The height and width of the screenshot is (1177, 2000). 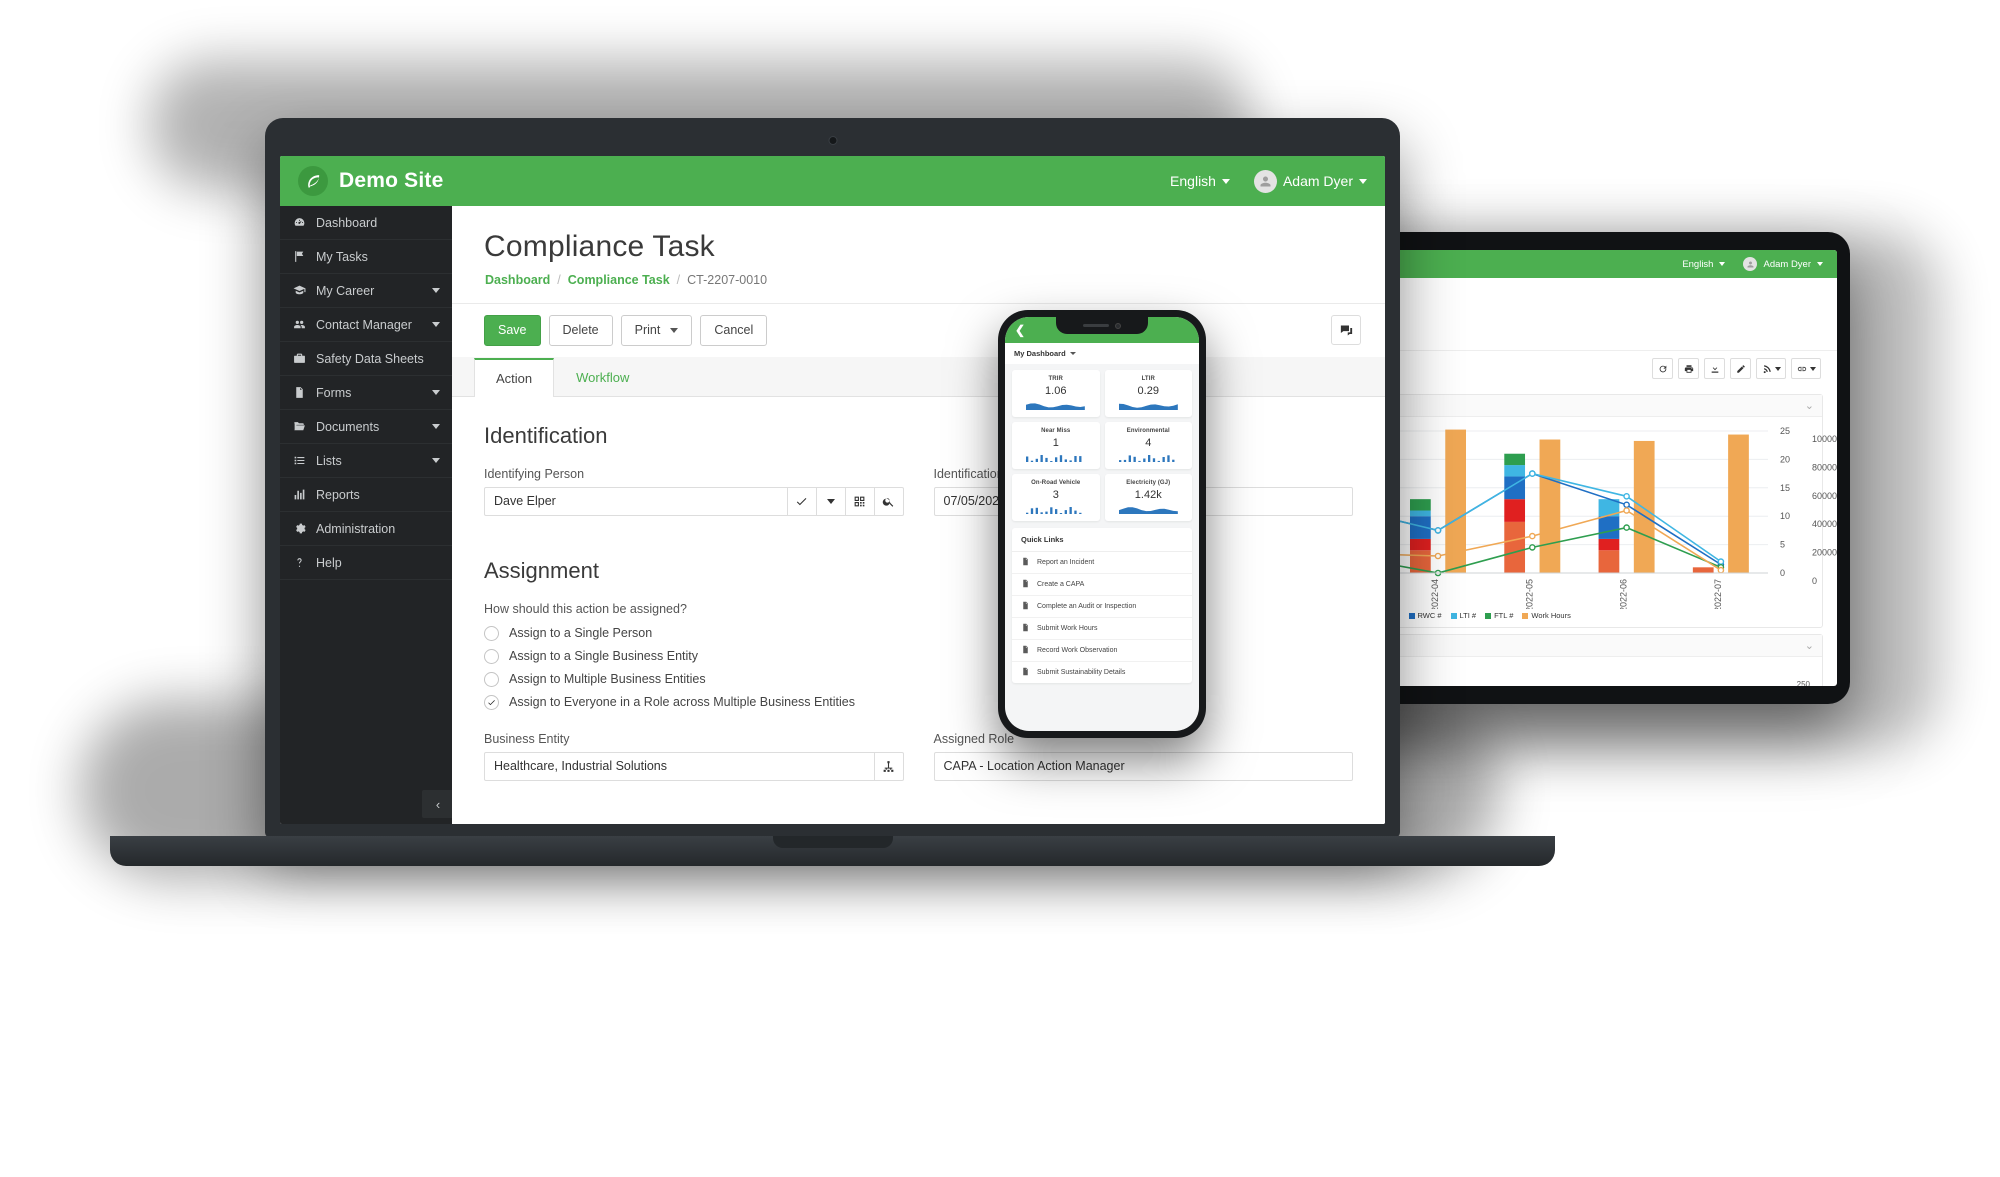 I want to click on breadcrumb-item-dashboard: Dashboard, so click(x=517, y=280).